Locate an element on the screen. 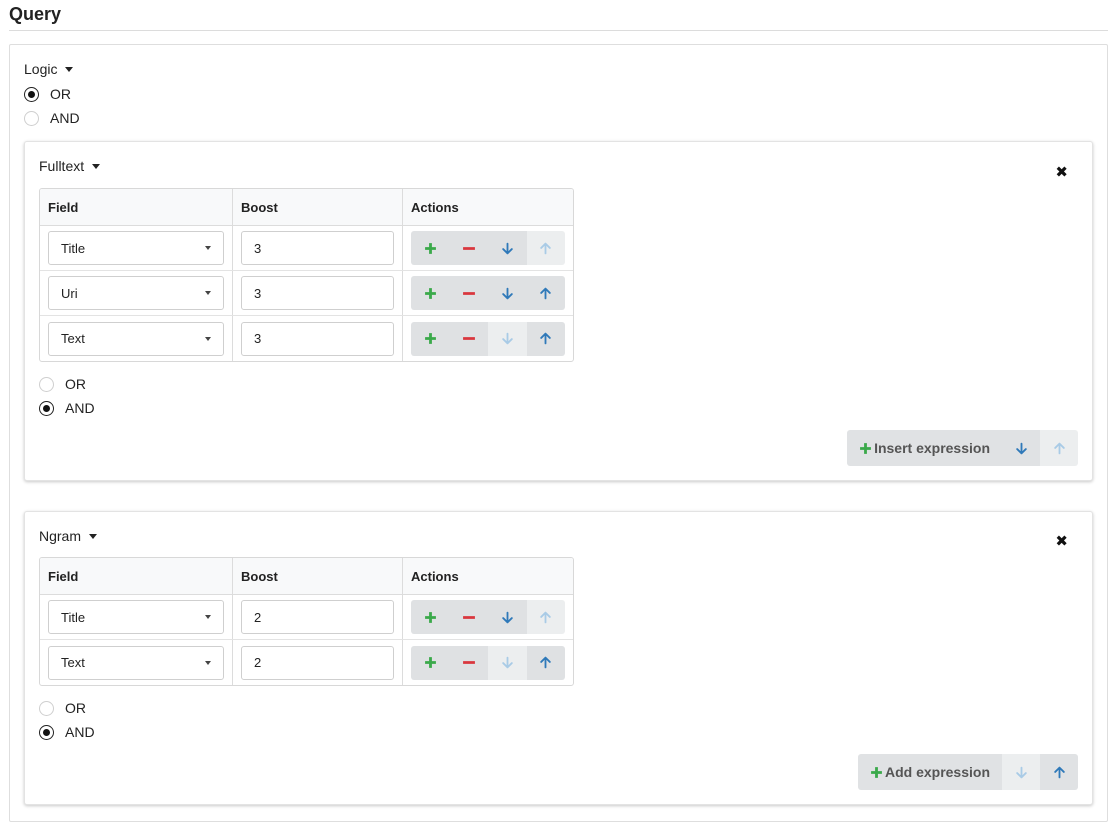  boost-value: 3 is located at coordinates (258, 248).